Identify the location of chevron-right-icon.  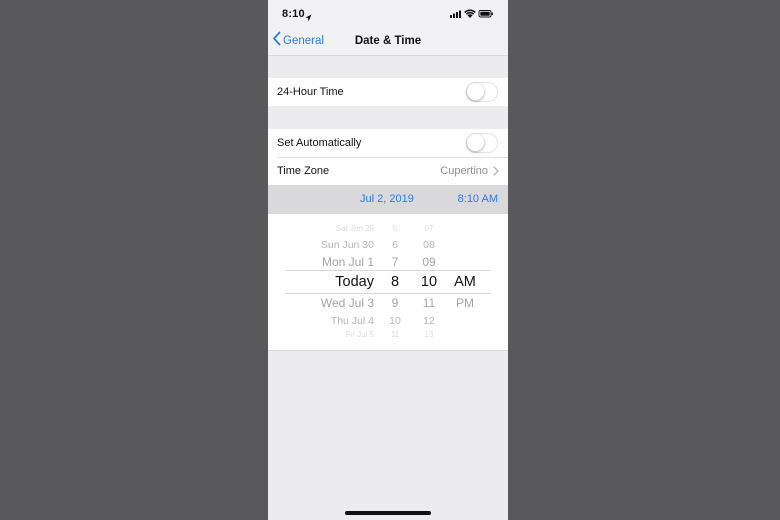
(496, 172).